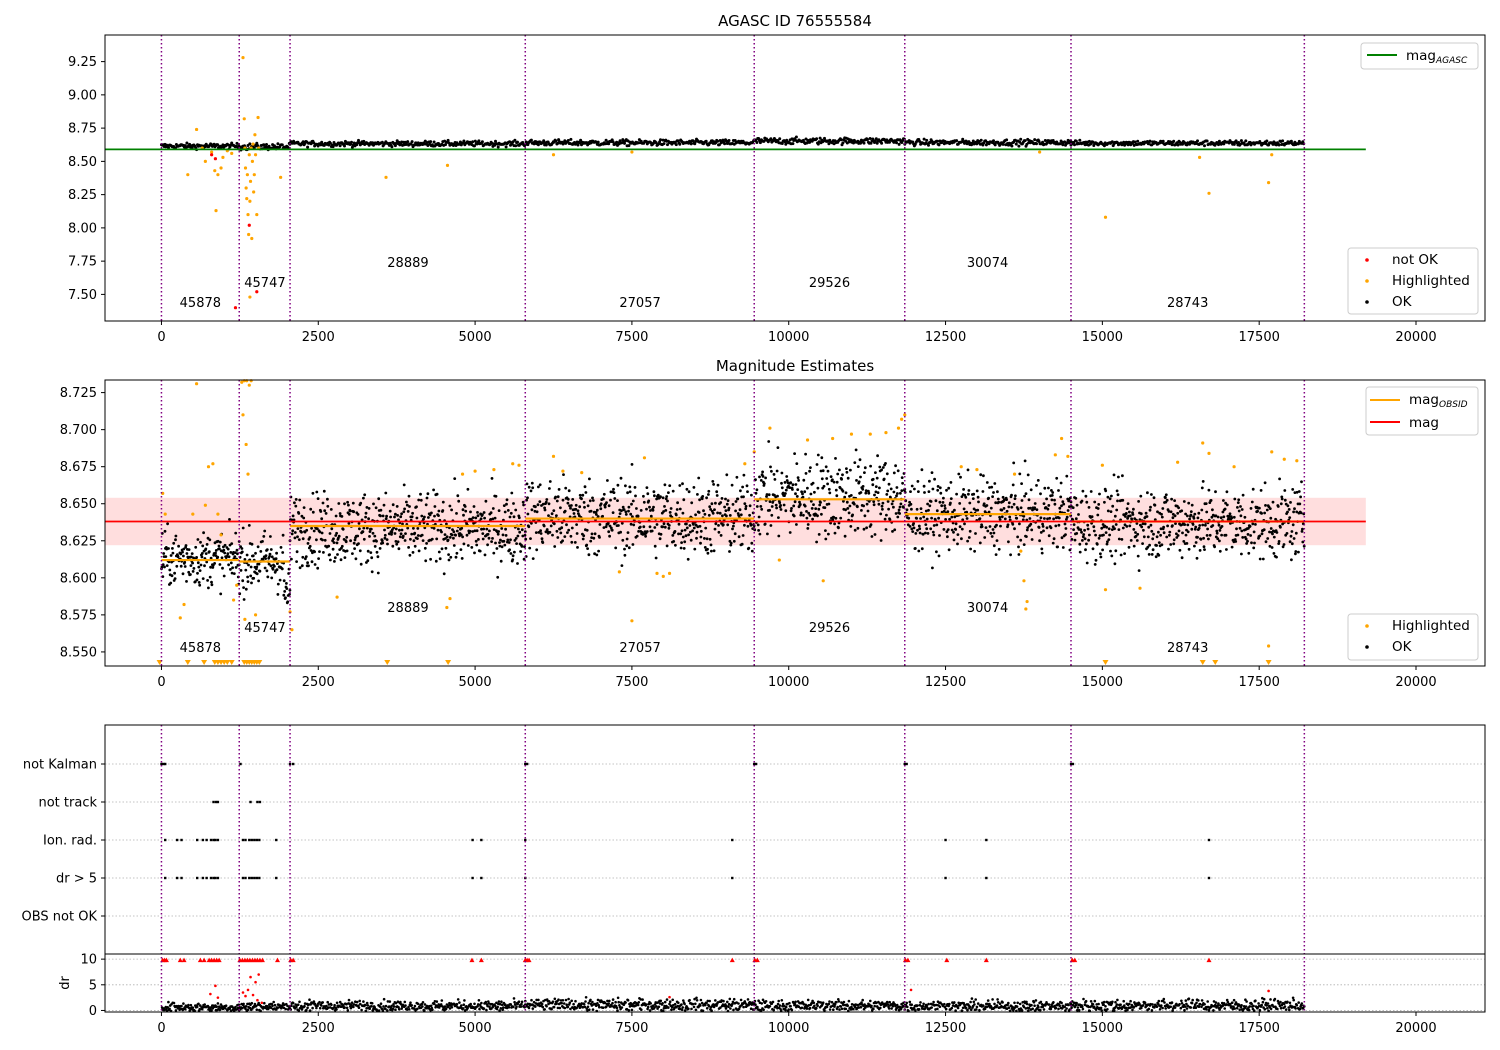 The image size is (1500, 1050). What do you see at coordinates (1422, 411) in the screenshot?
I see `magnitude-line-legend: magOBSID mag` at bounding box center [1422, 411].